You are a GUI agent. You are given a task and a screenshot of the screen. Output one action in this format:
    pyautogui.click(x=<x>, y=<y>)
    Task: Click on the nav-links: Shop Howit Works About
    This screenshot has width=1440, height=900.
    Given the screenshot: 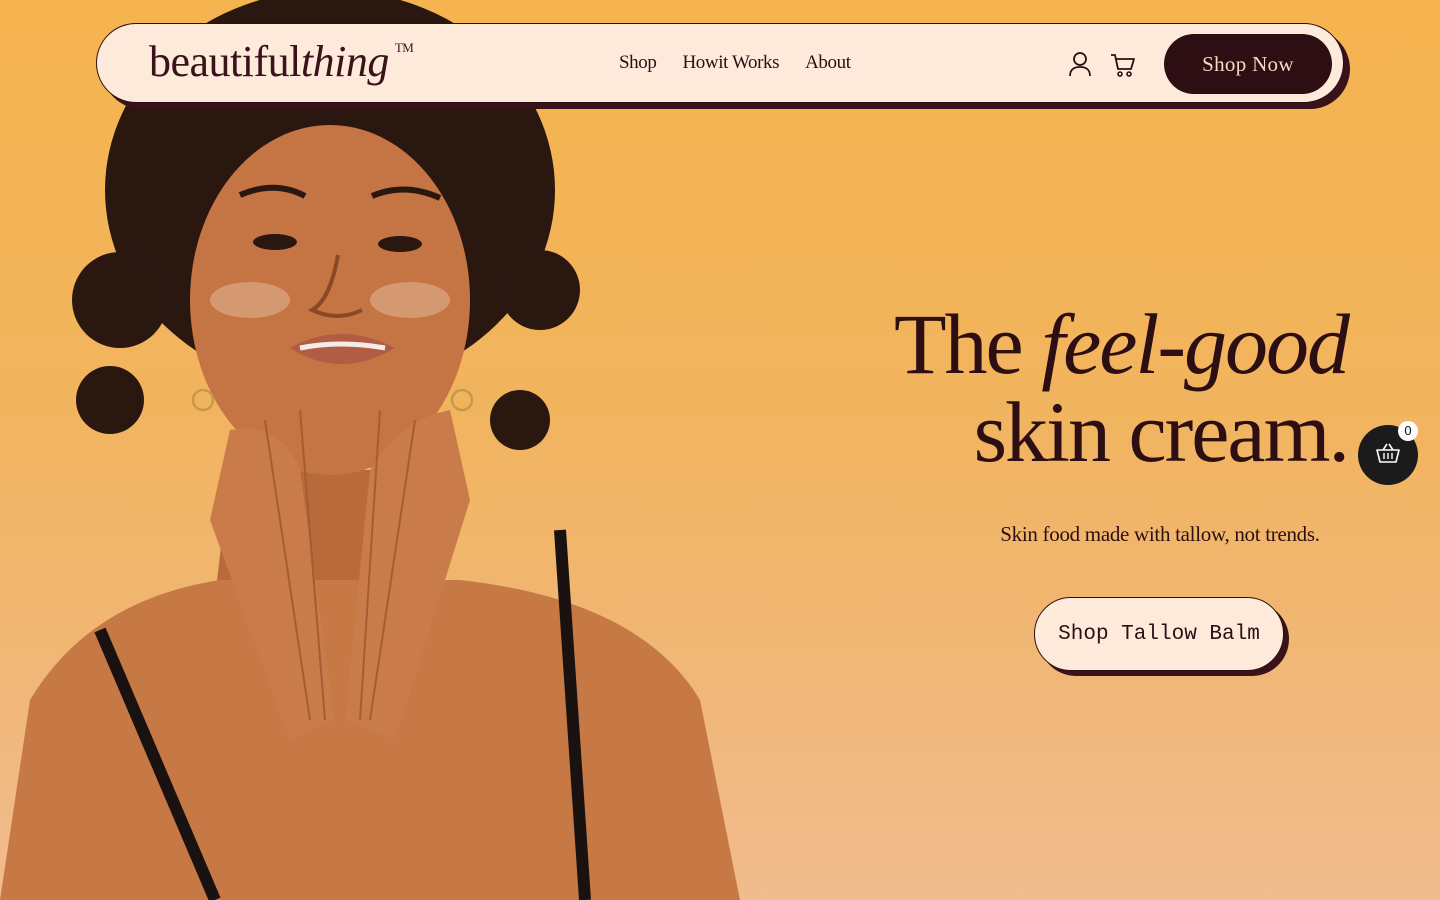 What is the action you would take?
    pyautogui.click(x=735, y=63)
    